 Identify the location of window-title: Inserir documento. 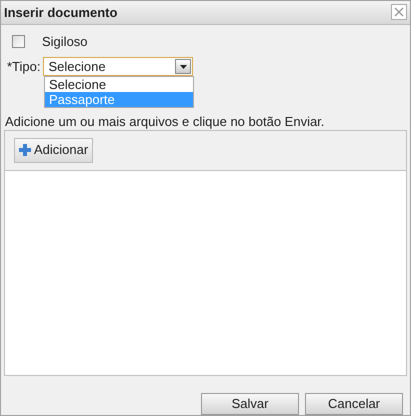
(61, 13).